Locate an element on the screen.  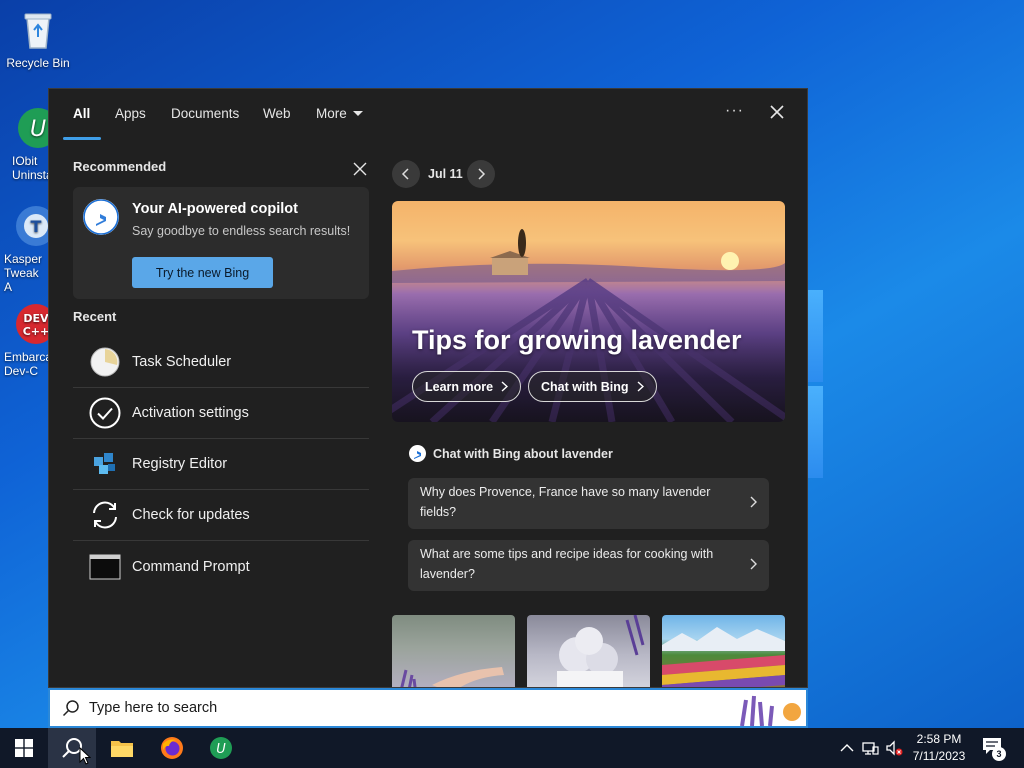
tab-more: More is located at coordinates (339, 113).